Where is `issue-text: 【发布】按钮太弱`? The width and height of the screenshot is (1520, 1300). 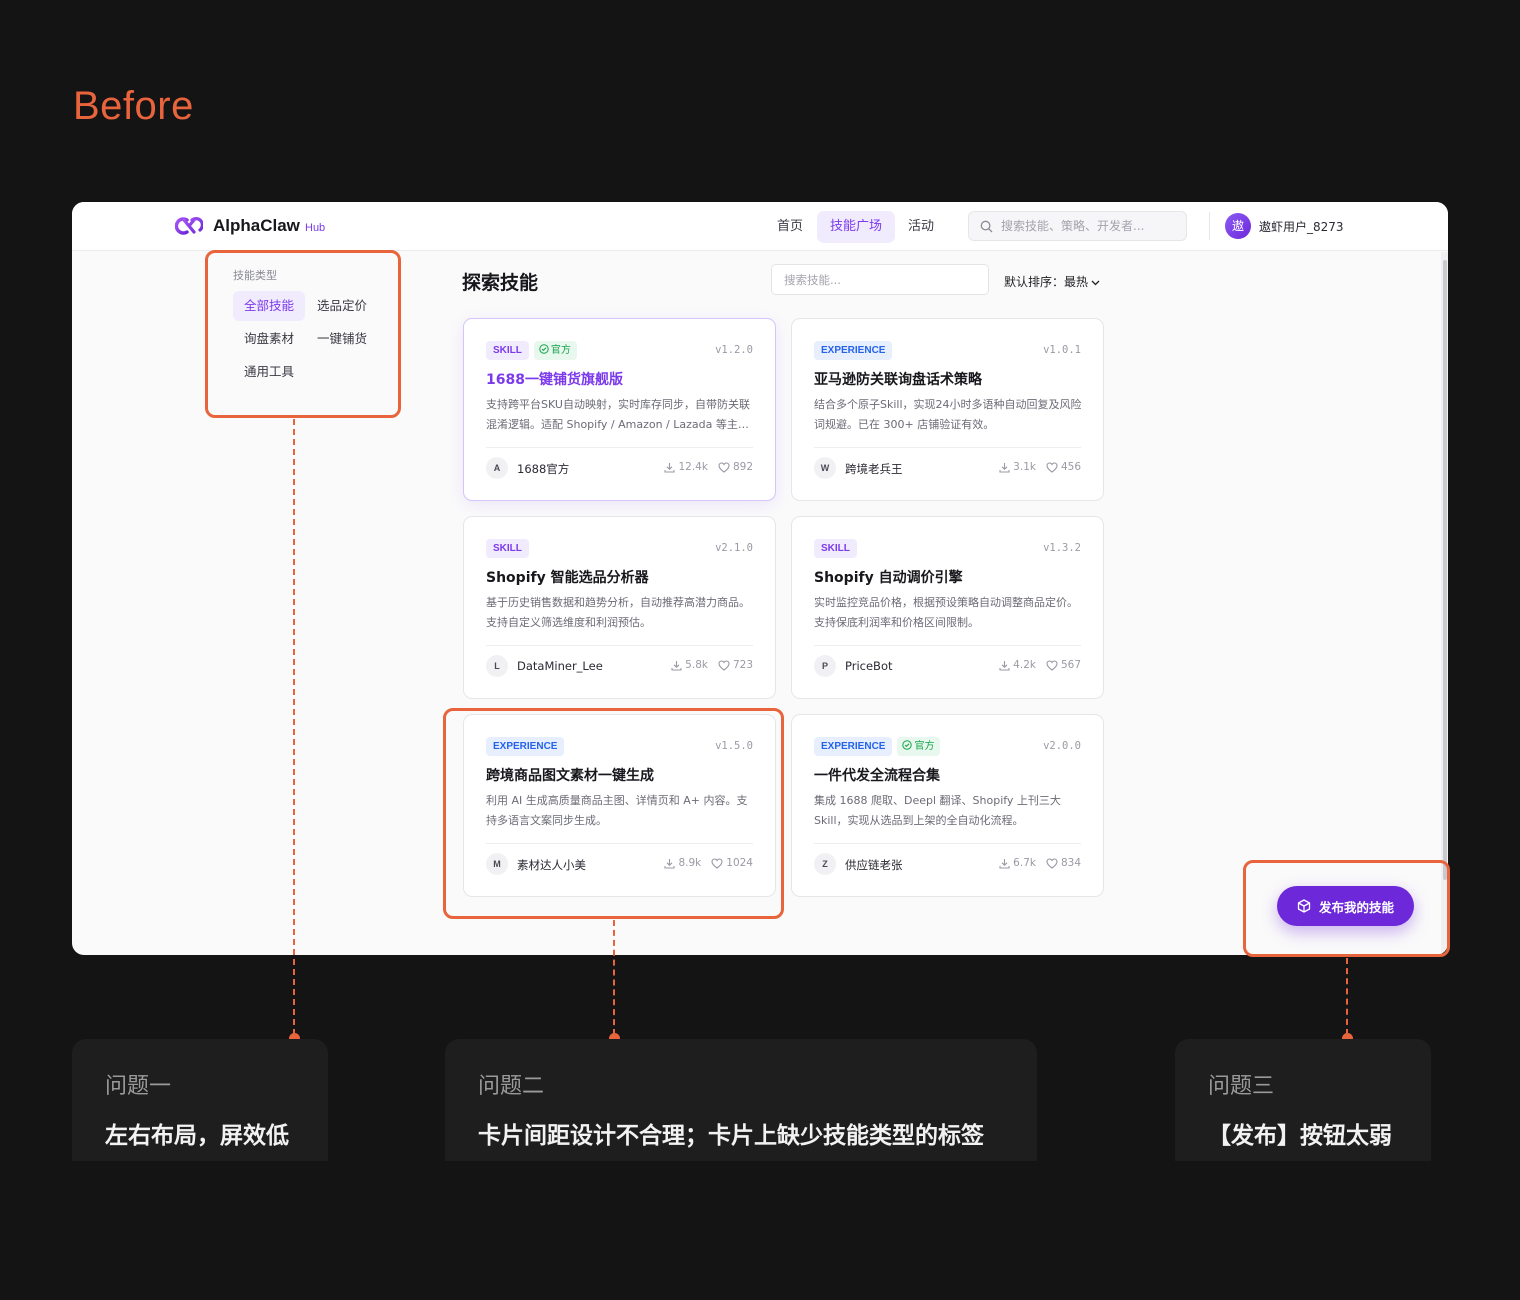 issue-text: 【发布】按钮太弱 is located at coordinates (1300, 1136).